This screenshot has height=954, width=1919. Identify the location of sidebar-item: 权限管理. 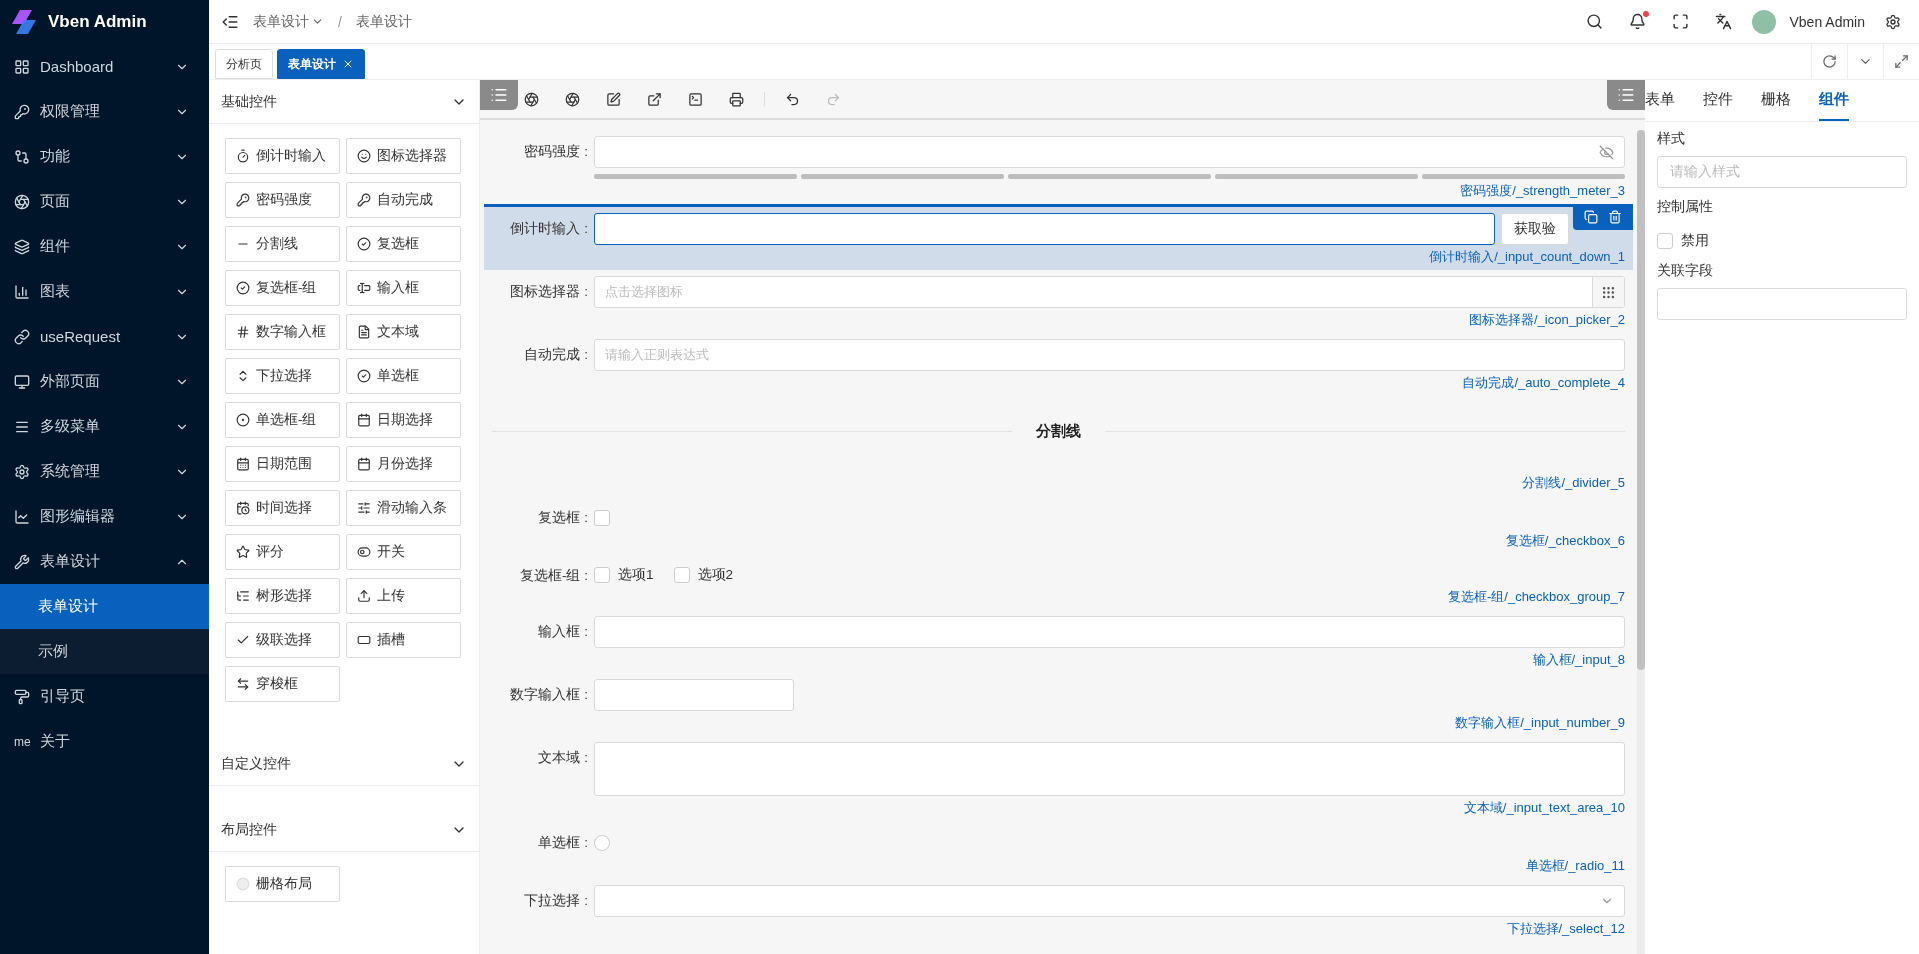
(104, 111).